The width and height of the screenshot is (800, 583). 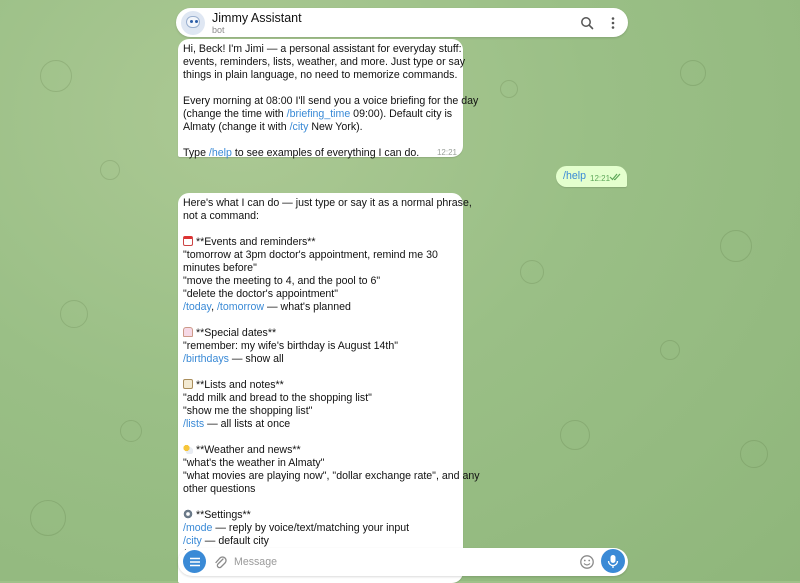 I want to click on message-line: /city — default city, so click(x=320, y=541).